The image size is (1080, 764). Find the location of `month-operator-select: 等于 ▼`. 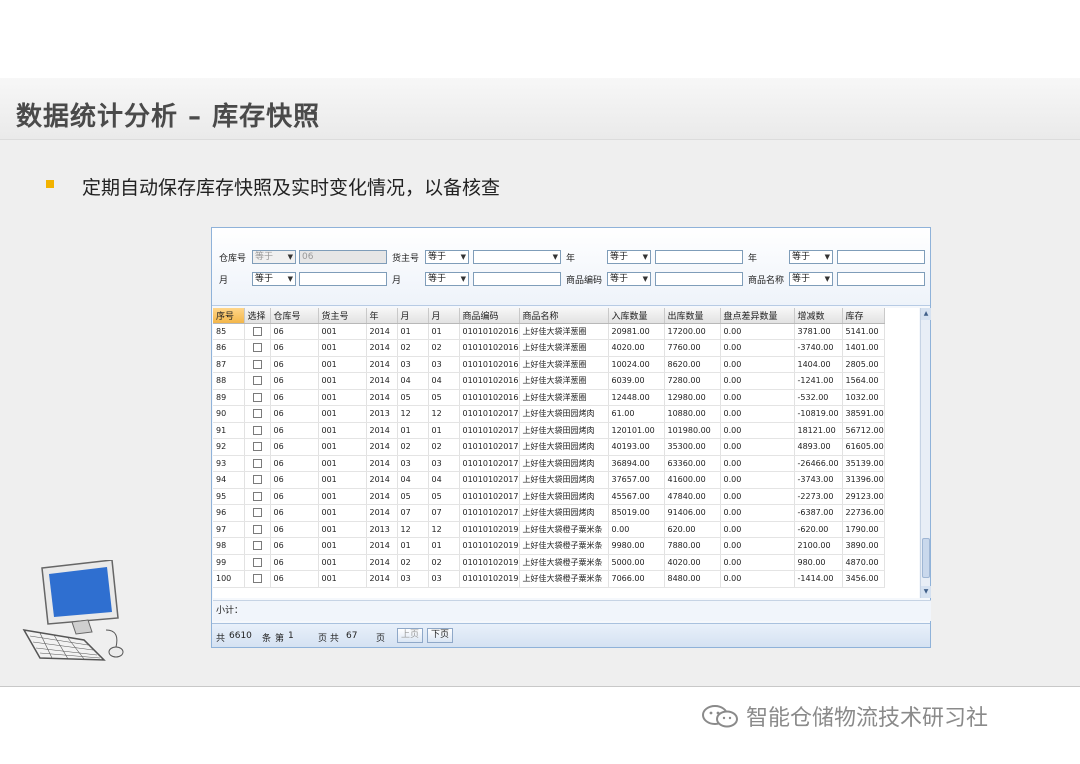

month-operator-select: 等于 ▼ is located at coordinates (274, 279).